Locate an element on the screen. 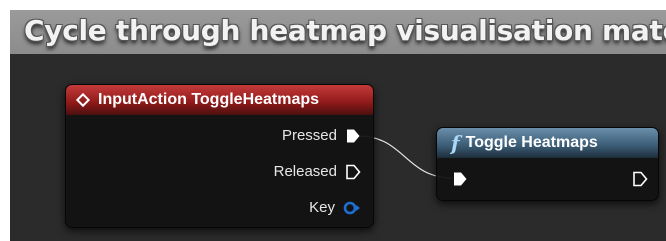  input-action-diamond-icon is located at coordinates (83, 100).